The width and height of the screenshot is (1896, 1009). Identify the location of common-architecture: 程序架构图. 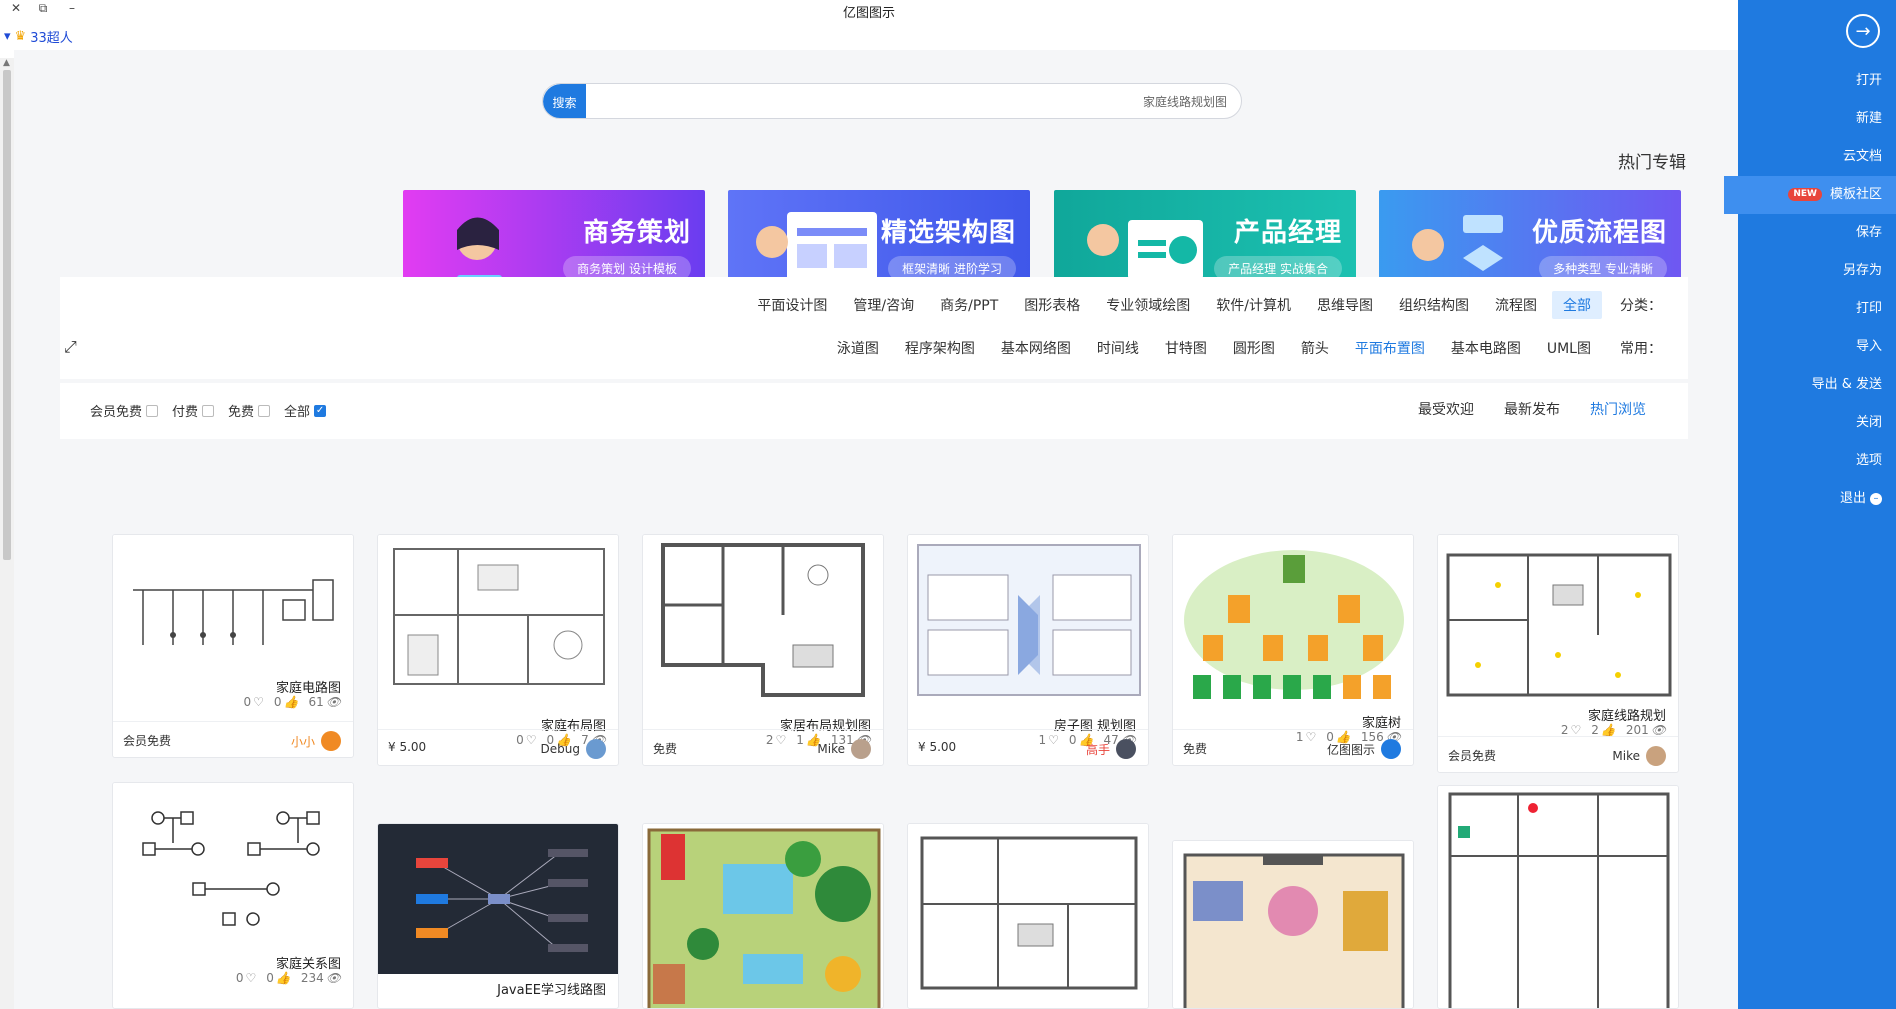
(940, 348).